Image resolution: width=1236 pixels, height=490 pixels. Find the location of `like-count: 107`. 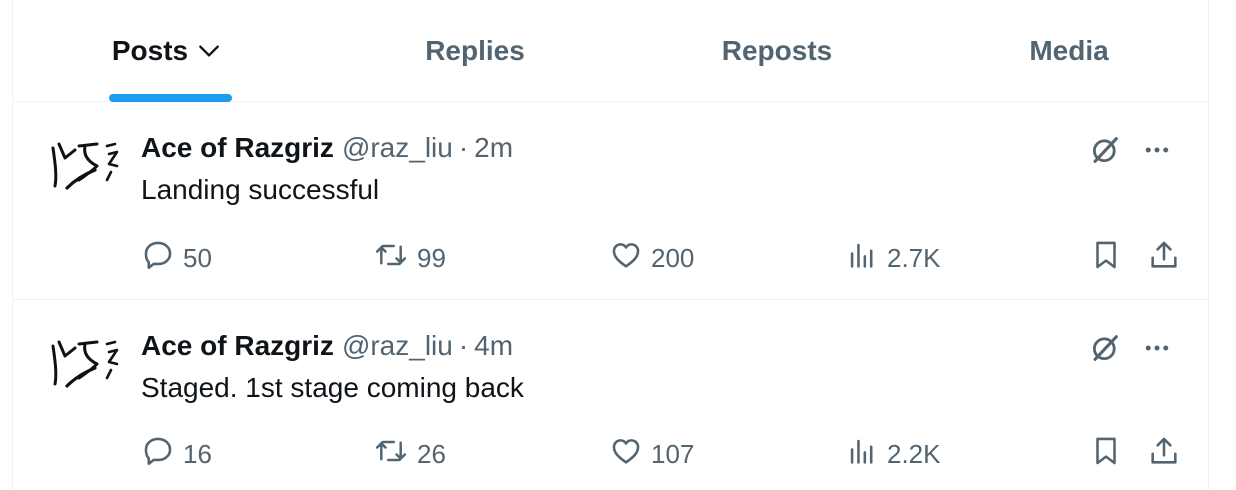

like-count: 107 is located at coordinates (673, 453).